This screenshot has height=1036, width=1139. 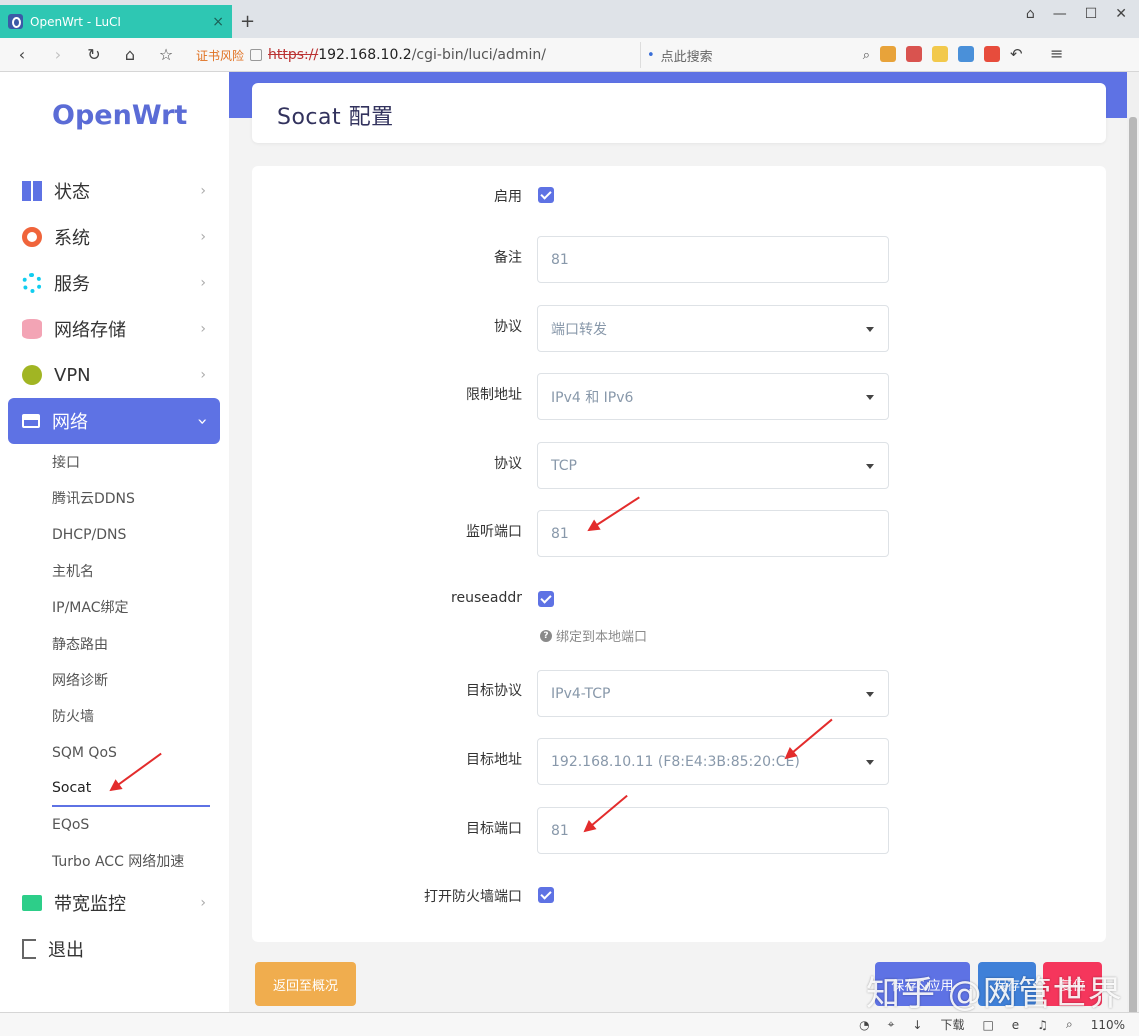 What do you see at coordinates (31, 421) in the screenshot?
I see `sitemap-icon` at bounding box center [31, 421].